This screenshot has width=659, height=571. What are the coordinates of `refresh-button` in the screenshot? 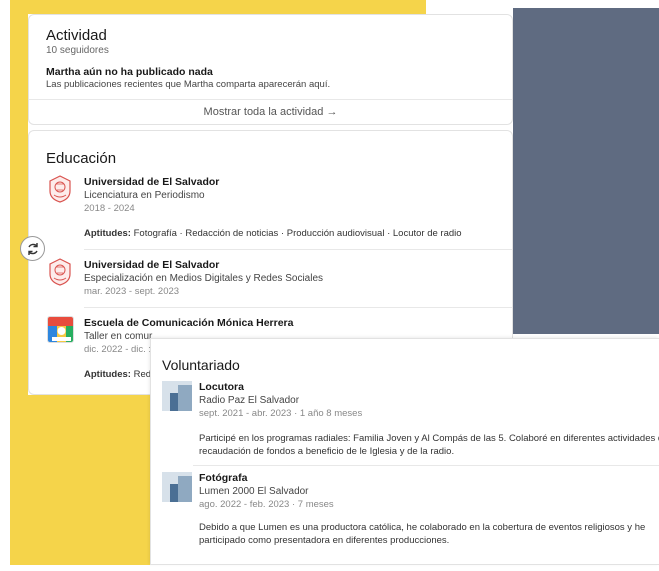 It's located at (32, 248).